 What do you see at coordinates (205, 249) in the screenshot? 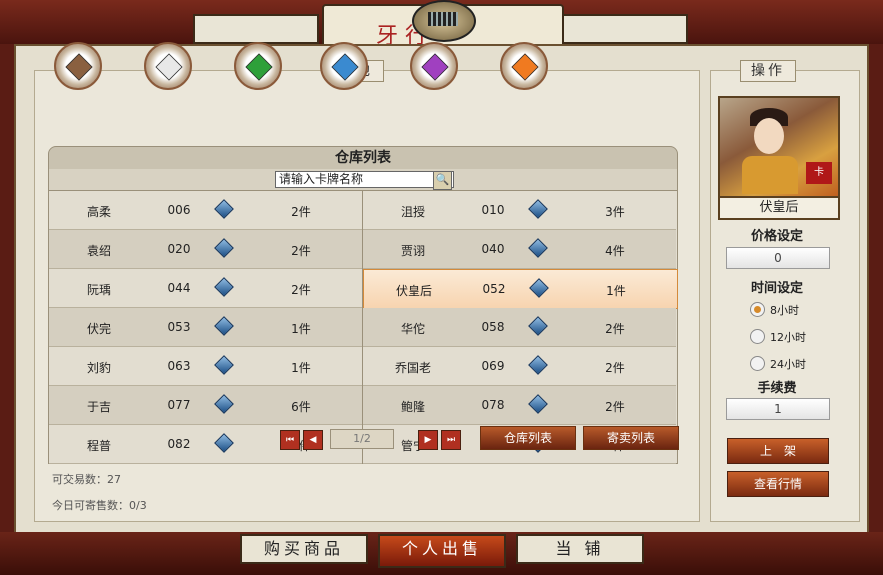
I see `table-row: 袁绍 020 2件` at bounding box center [205, 249].